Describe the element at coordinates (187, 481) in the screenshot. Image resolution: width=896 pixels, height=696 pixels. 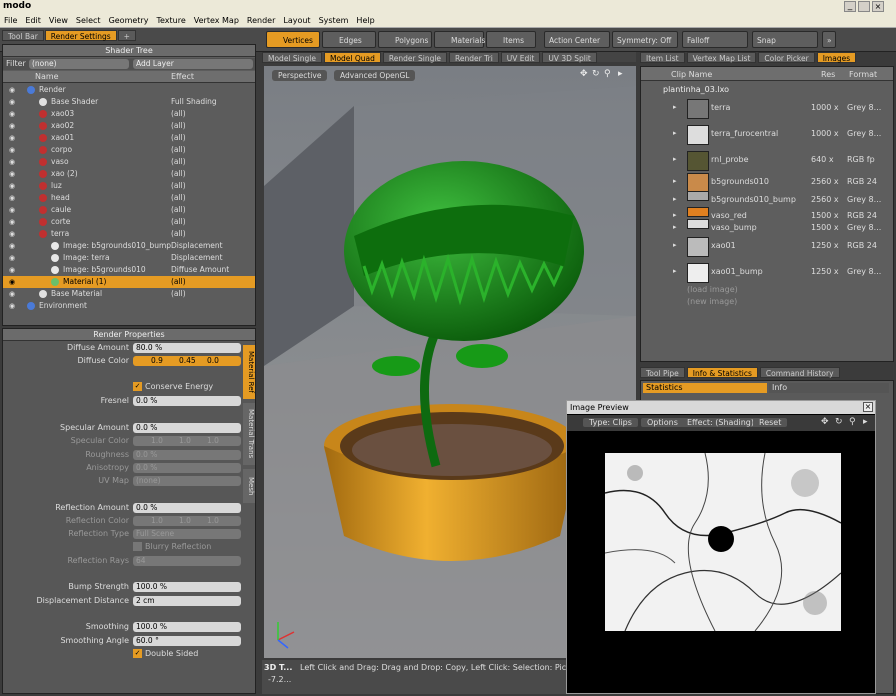
I see `uv-map-field: (none)` at that location.